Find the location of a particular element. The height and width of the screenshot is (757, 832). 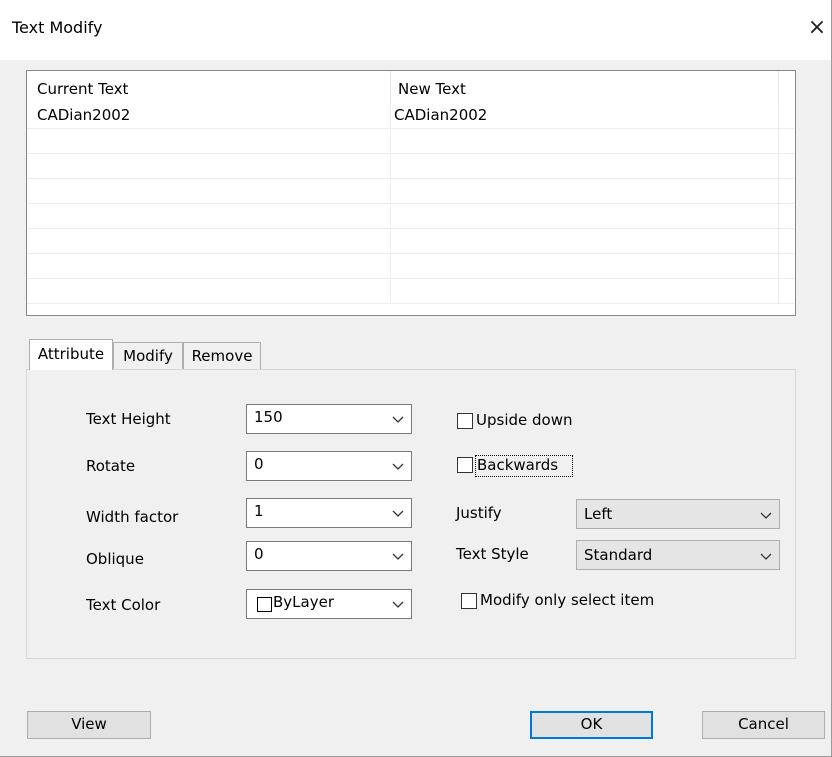

table-row: CADian2002 CADian2002 is located at coordinates (411, 116).